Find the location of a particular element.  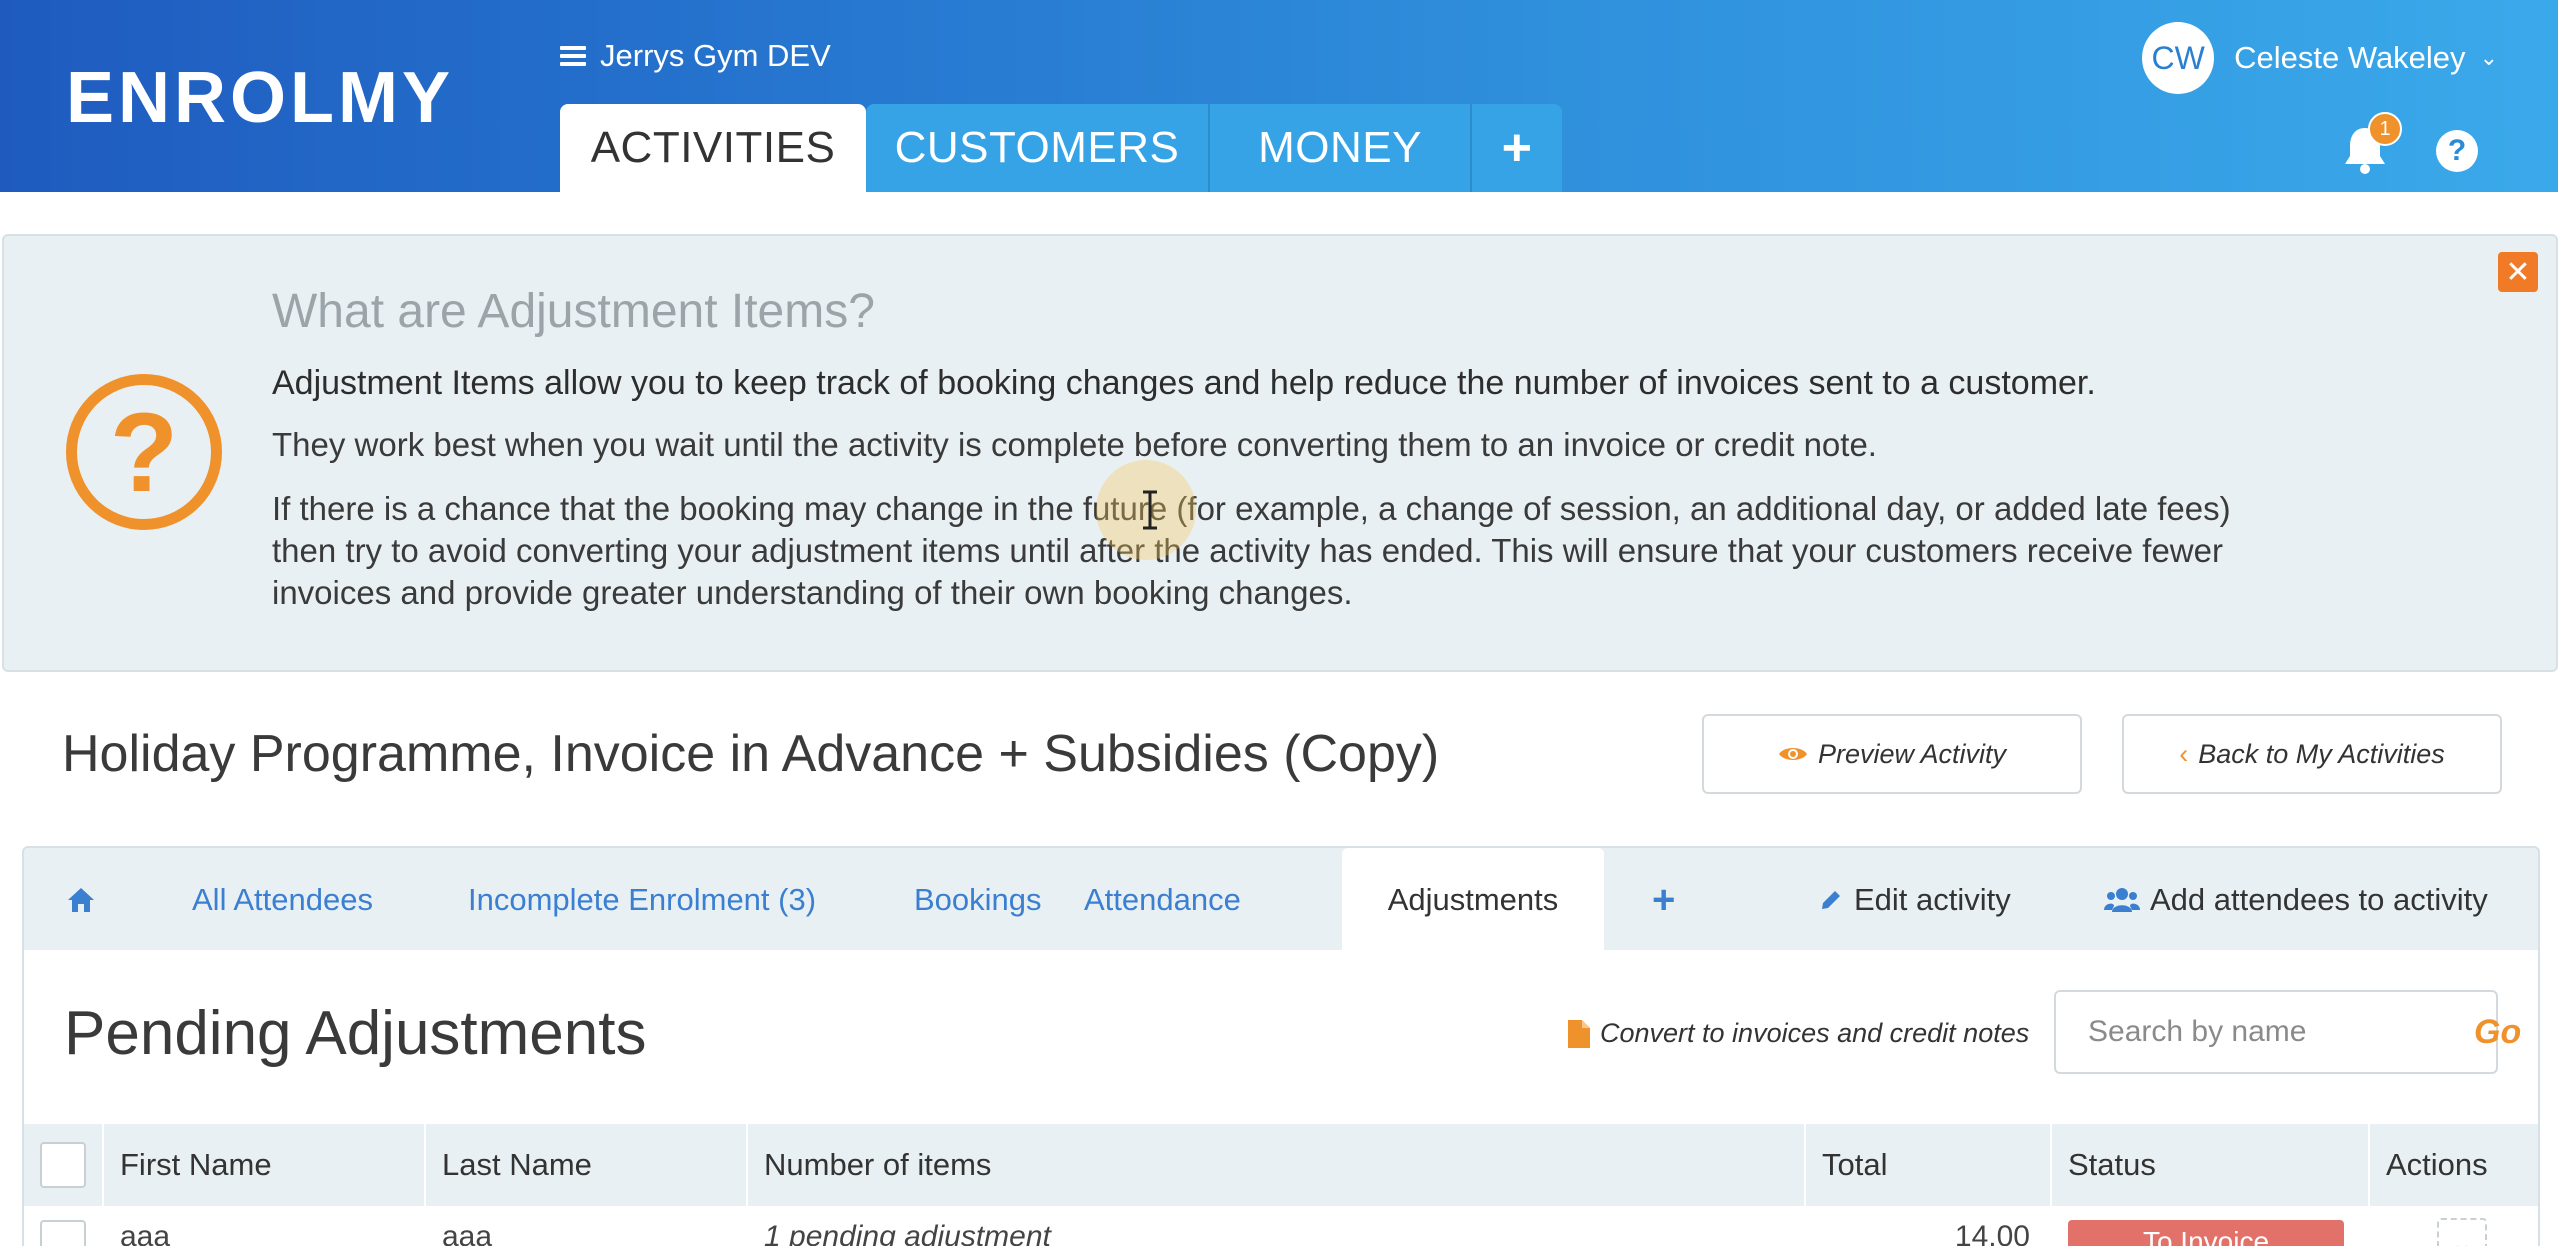

enrolmy-logo: ENROLMY is located at coordinates (266, 97).